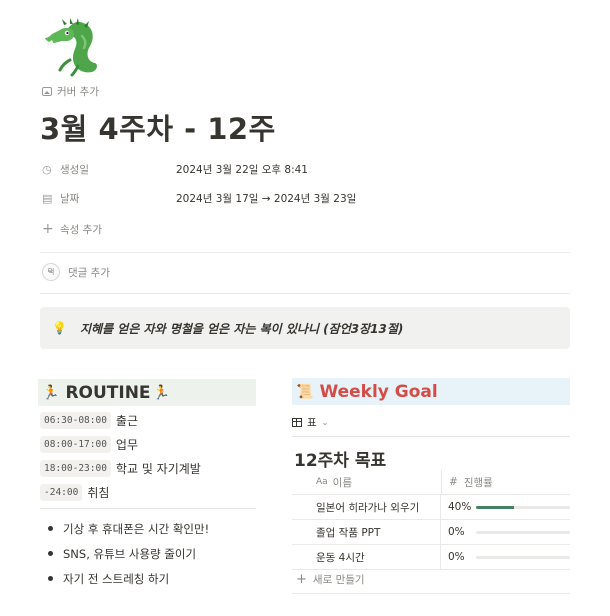 Image resolution: width=610 pixels, height=616 pixels. Describe the element at coordinates (47, 91) in the screenshot. I see `image-icon` at that location.